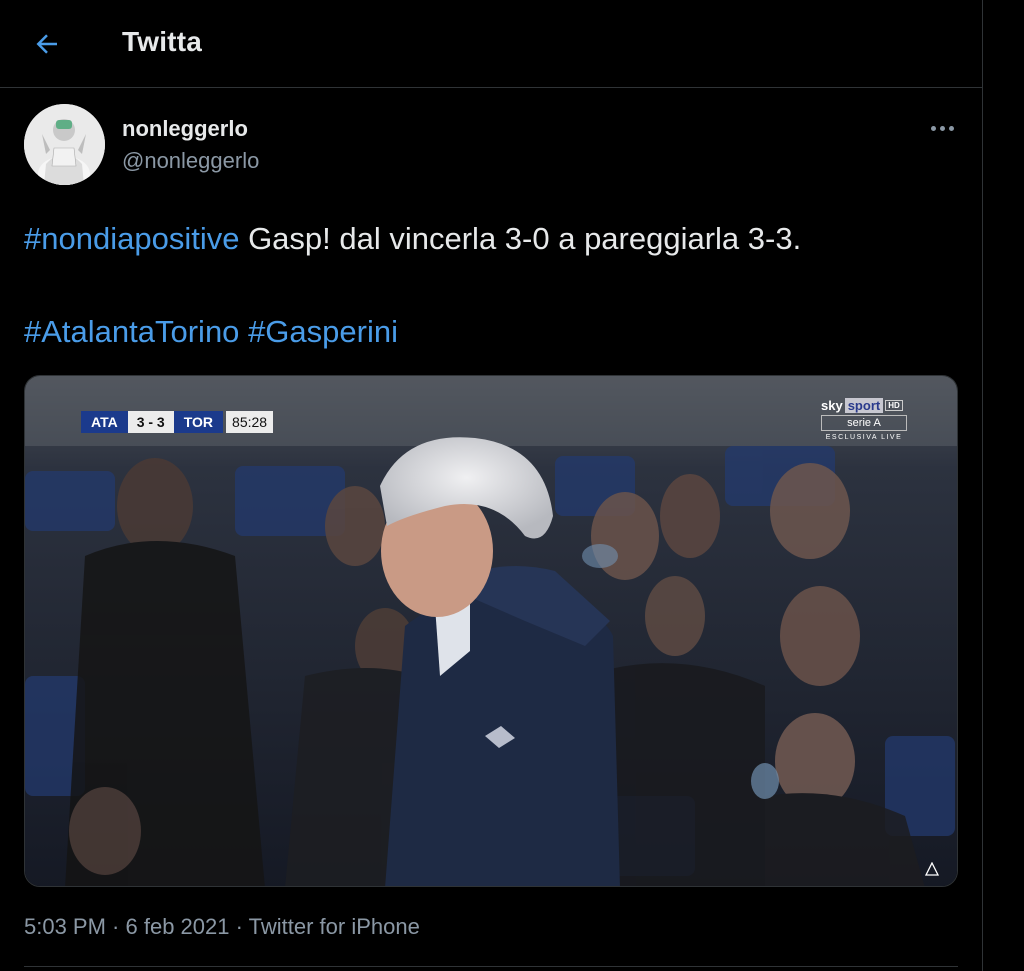 The image size is (1024, 971). What do you see at coordinates (198, 422) in the screenshot?
I see `scorebug-away-team: TOR` at bounding box center [198, 422].